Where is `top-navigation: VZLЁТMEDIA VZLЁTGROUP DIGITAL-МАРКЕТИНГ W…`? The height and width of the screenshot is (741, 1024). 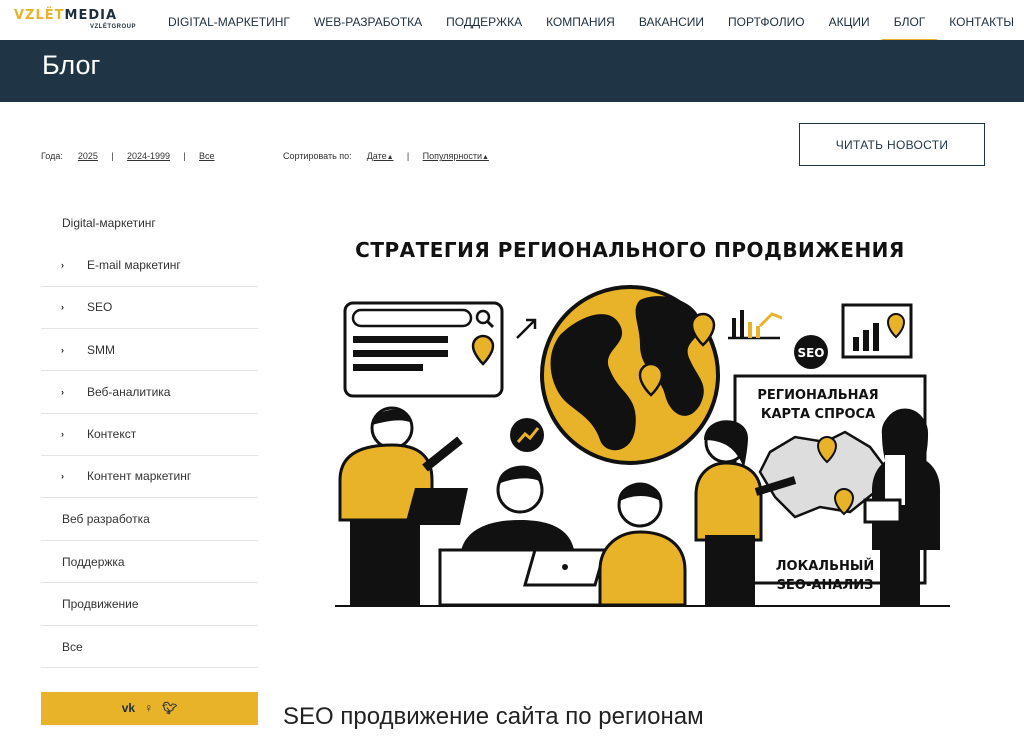 top-navigation: VZLЁТMEDIA VZLЁTGROUP DIGITAL-МАРКЕТИНГ W… is located at coordinates (512, 21).